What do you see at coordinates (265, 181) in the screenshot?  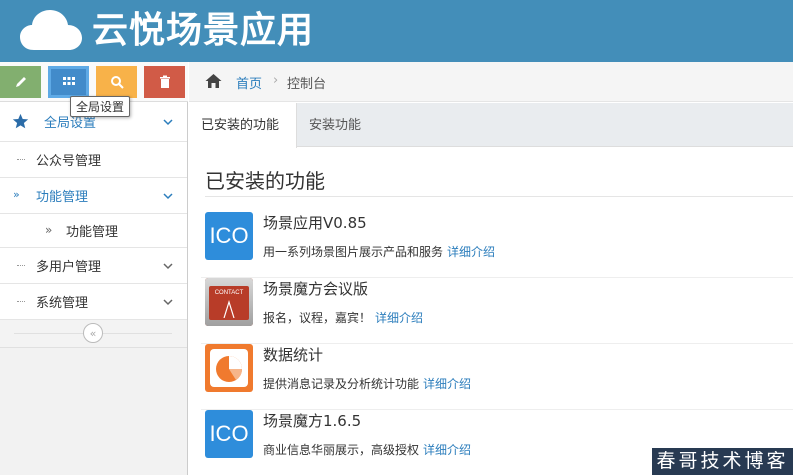 I see `page-title: 已安装的功能` at bounding box center [265, 181].